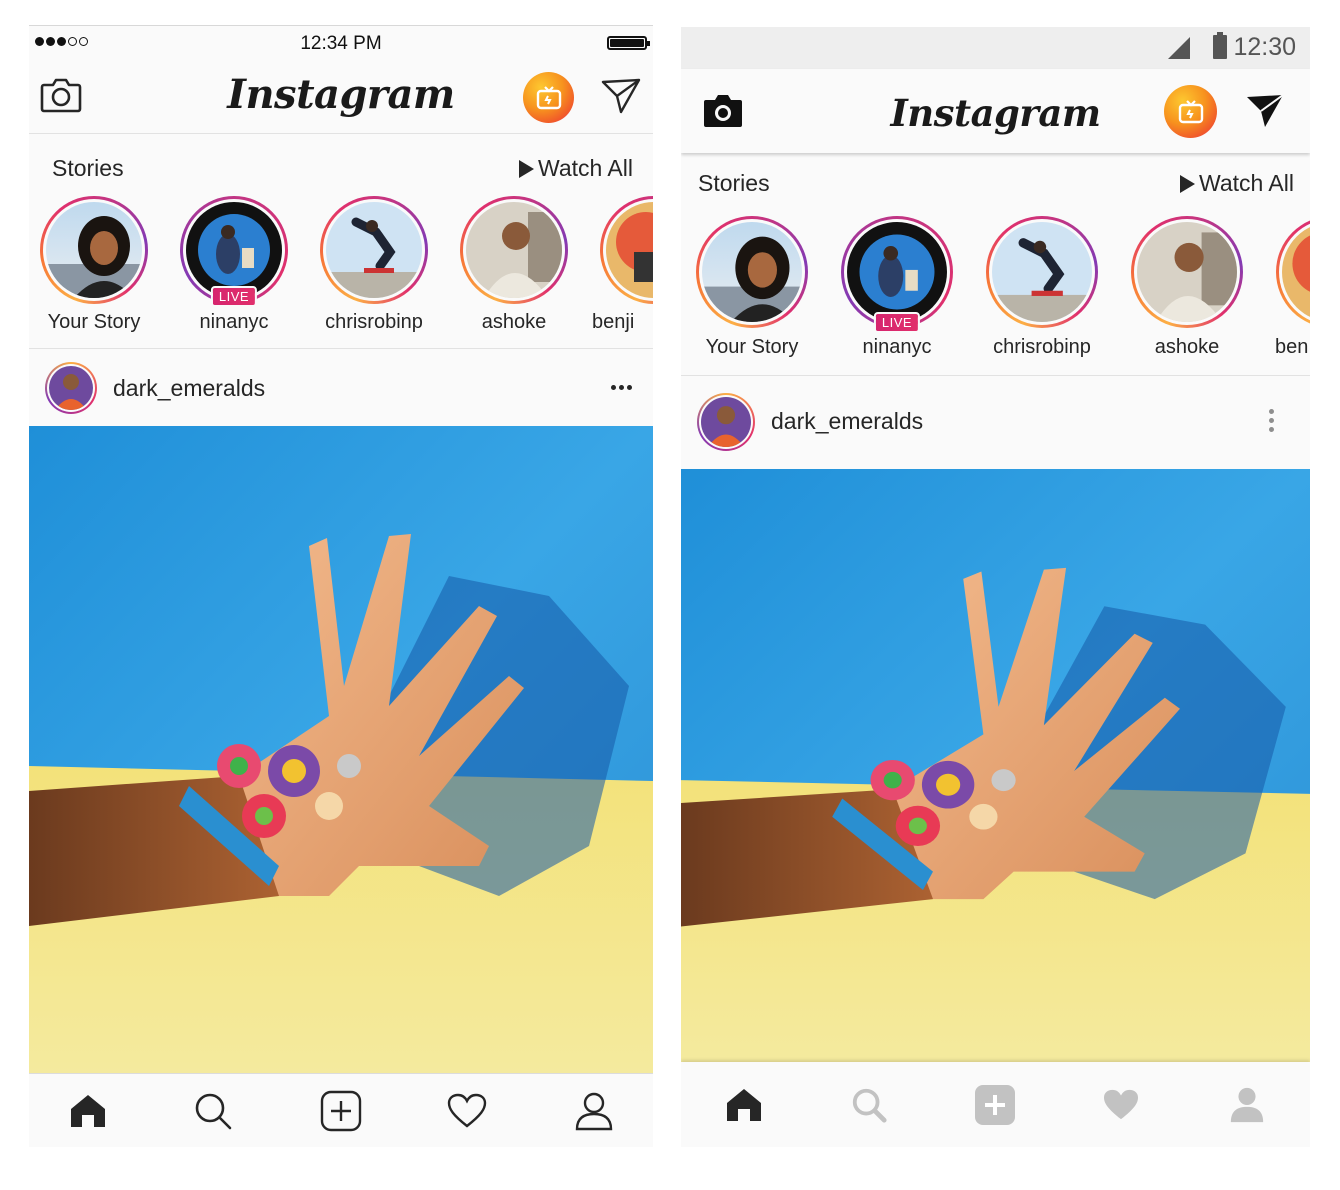 This screenshot has height=1190, width=1340. I want to click on status-bar: 12:30, so click(995, 48).